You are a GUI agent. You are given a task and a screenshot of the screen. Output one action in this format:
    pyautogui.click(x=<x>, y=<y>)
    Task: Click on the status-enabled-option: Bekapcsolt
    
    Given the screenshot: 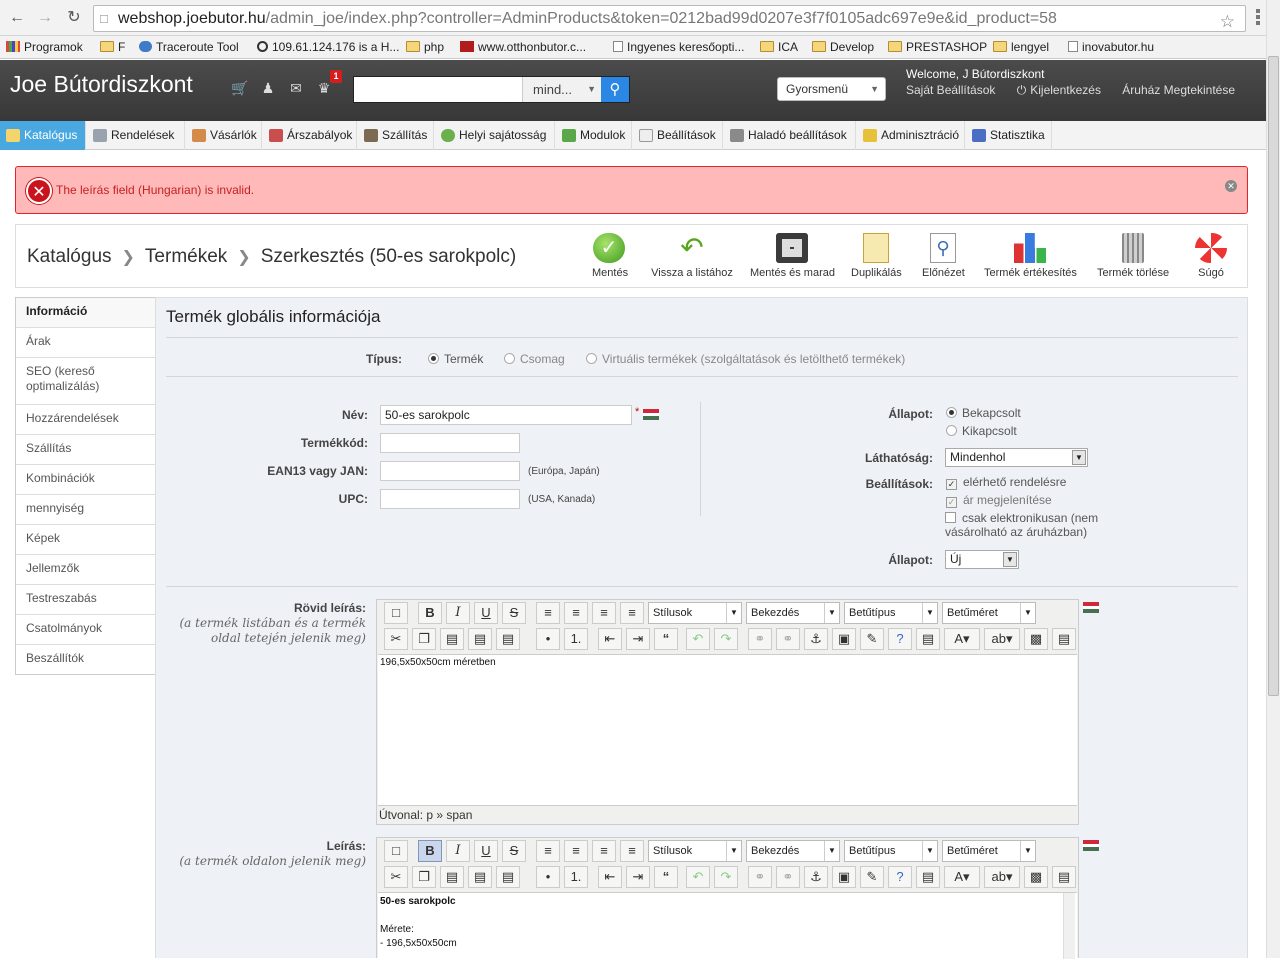 What is the action you would take?
    pyautogui.click(x=983, y=413)
    